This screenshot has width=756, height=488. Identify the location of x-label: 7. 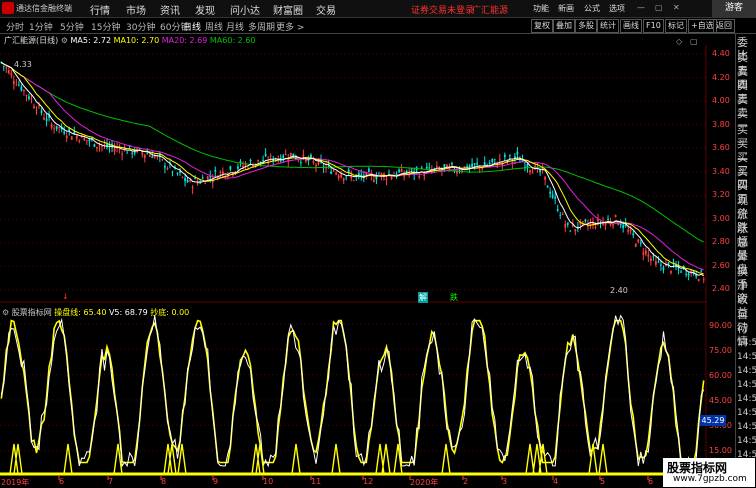
(111, 481).